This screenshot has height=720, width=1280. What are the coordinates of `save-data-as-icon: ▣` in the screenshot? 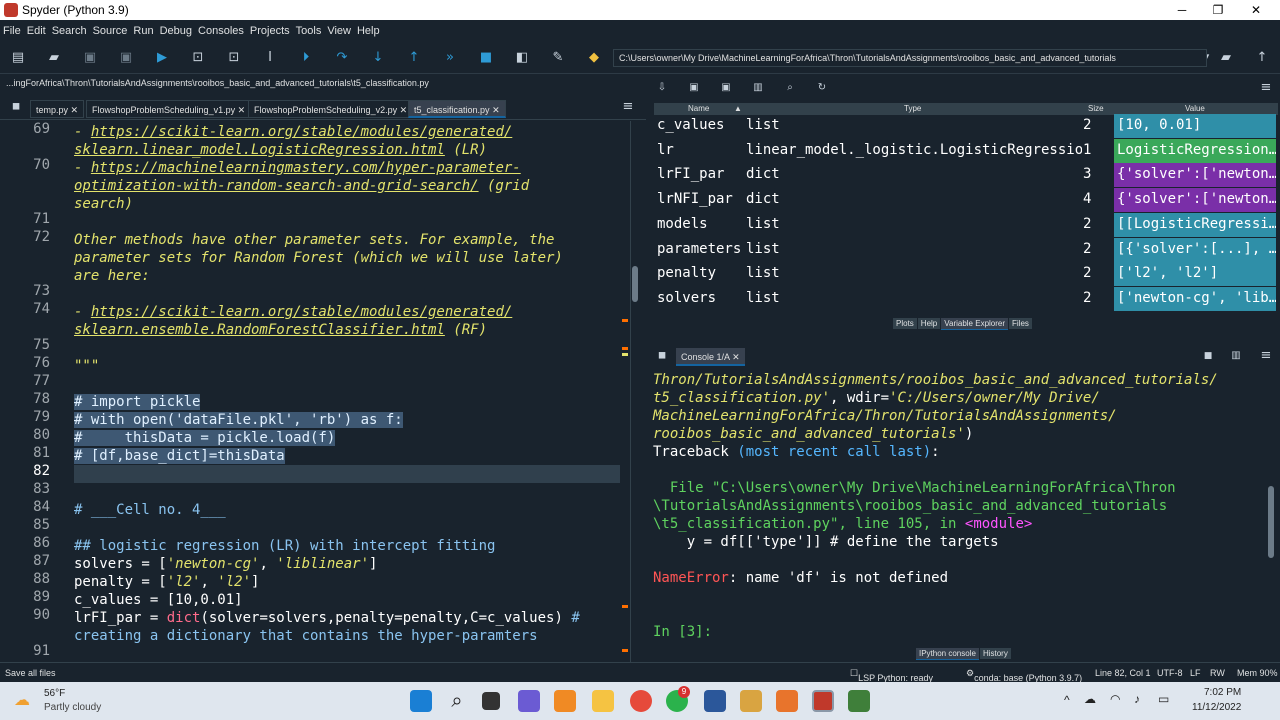 It's located at (726, 88).